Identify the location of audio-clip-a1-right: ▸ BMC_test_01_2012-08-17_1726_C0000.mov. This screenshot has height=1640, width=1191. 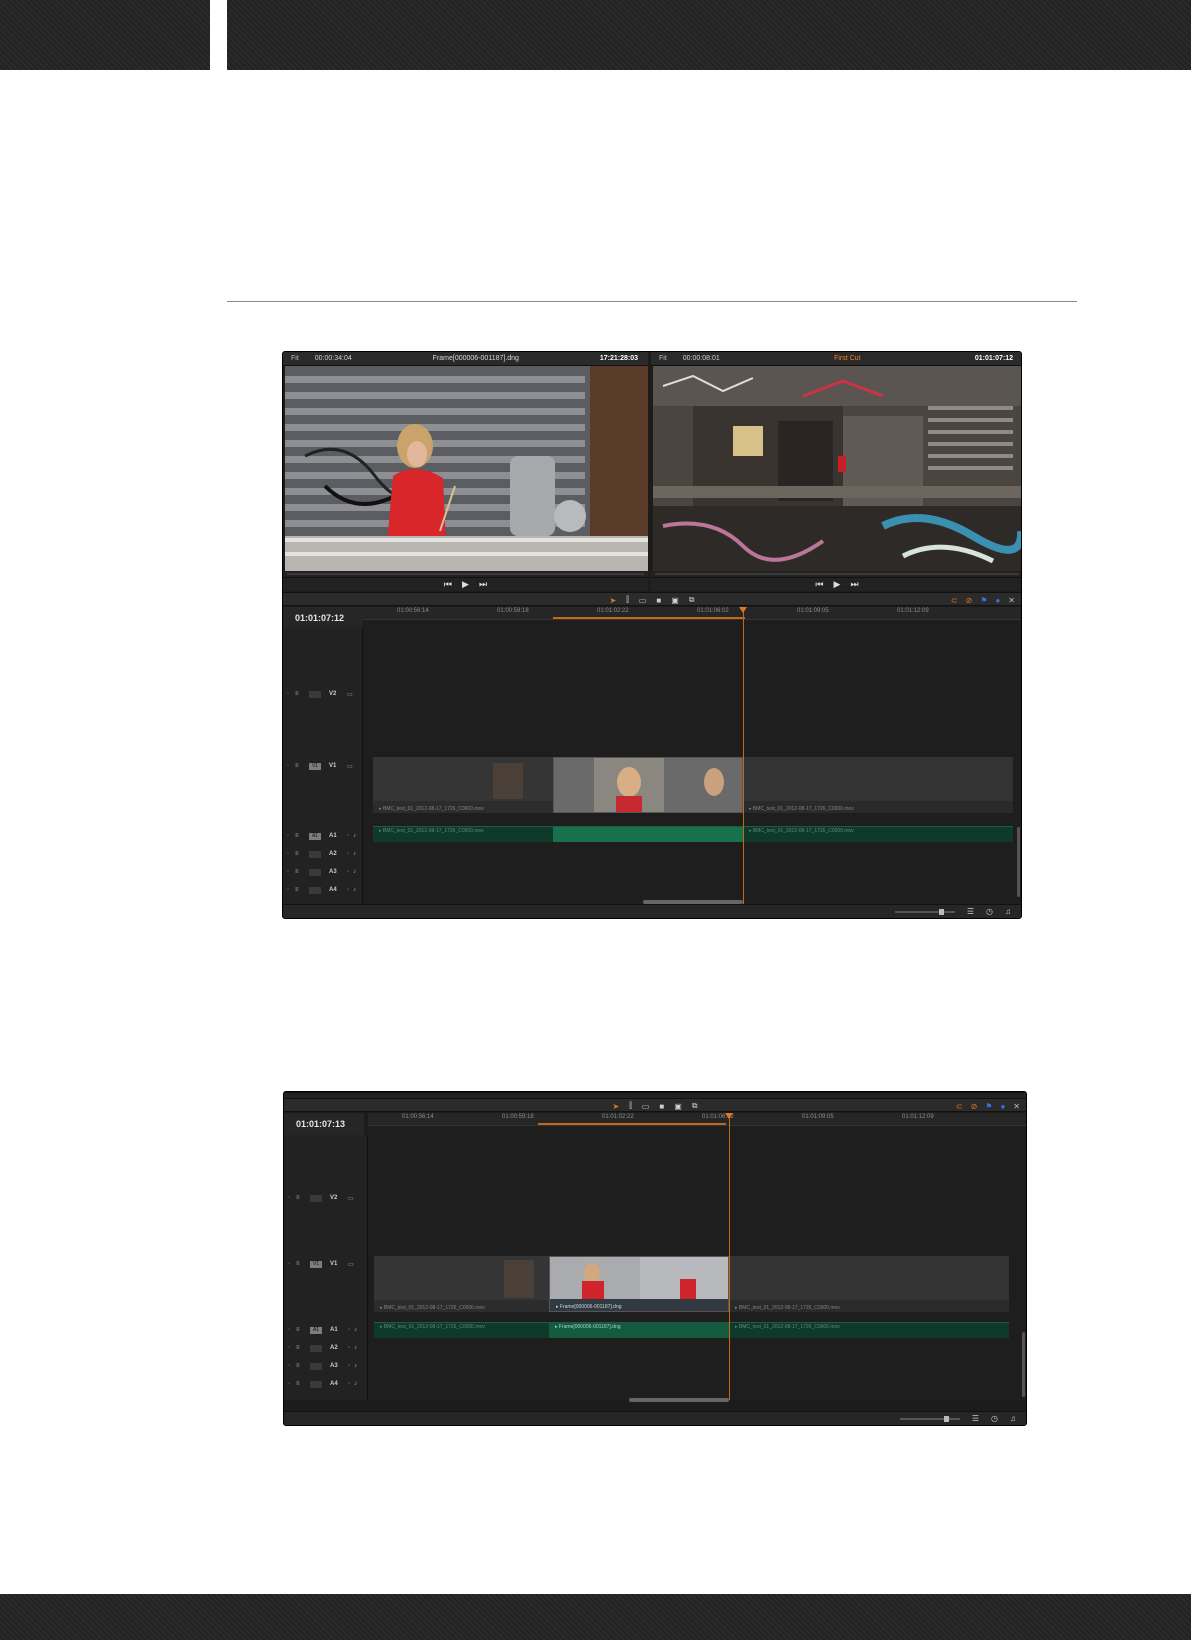
(878, 834).